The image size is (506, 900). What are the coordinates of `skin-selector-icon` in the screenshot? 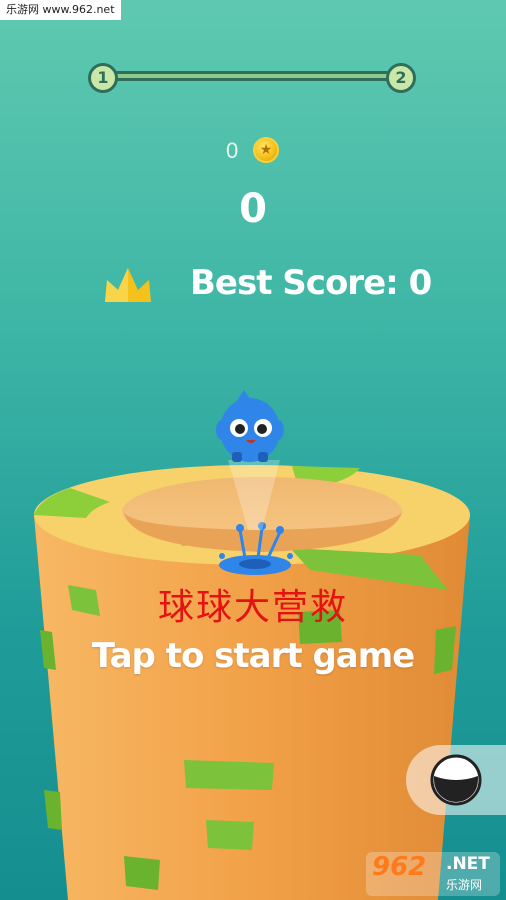 It's located at (456, 780).